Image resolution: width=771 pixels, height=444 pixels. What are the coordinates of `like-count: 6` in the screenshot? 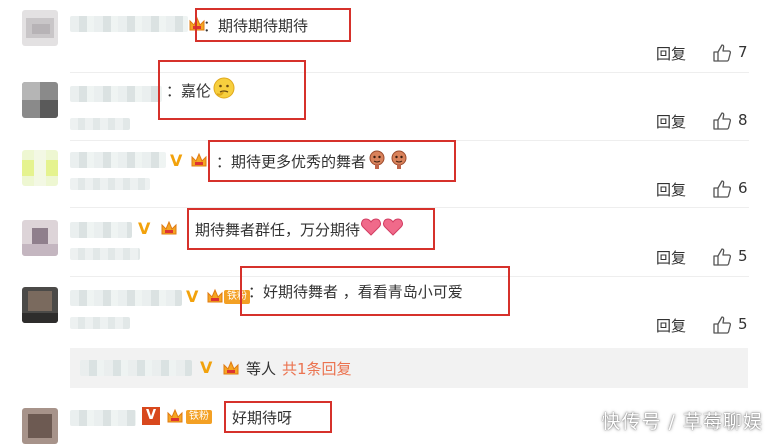 It's located at (743, 188).